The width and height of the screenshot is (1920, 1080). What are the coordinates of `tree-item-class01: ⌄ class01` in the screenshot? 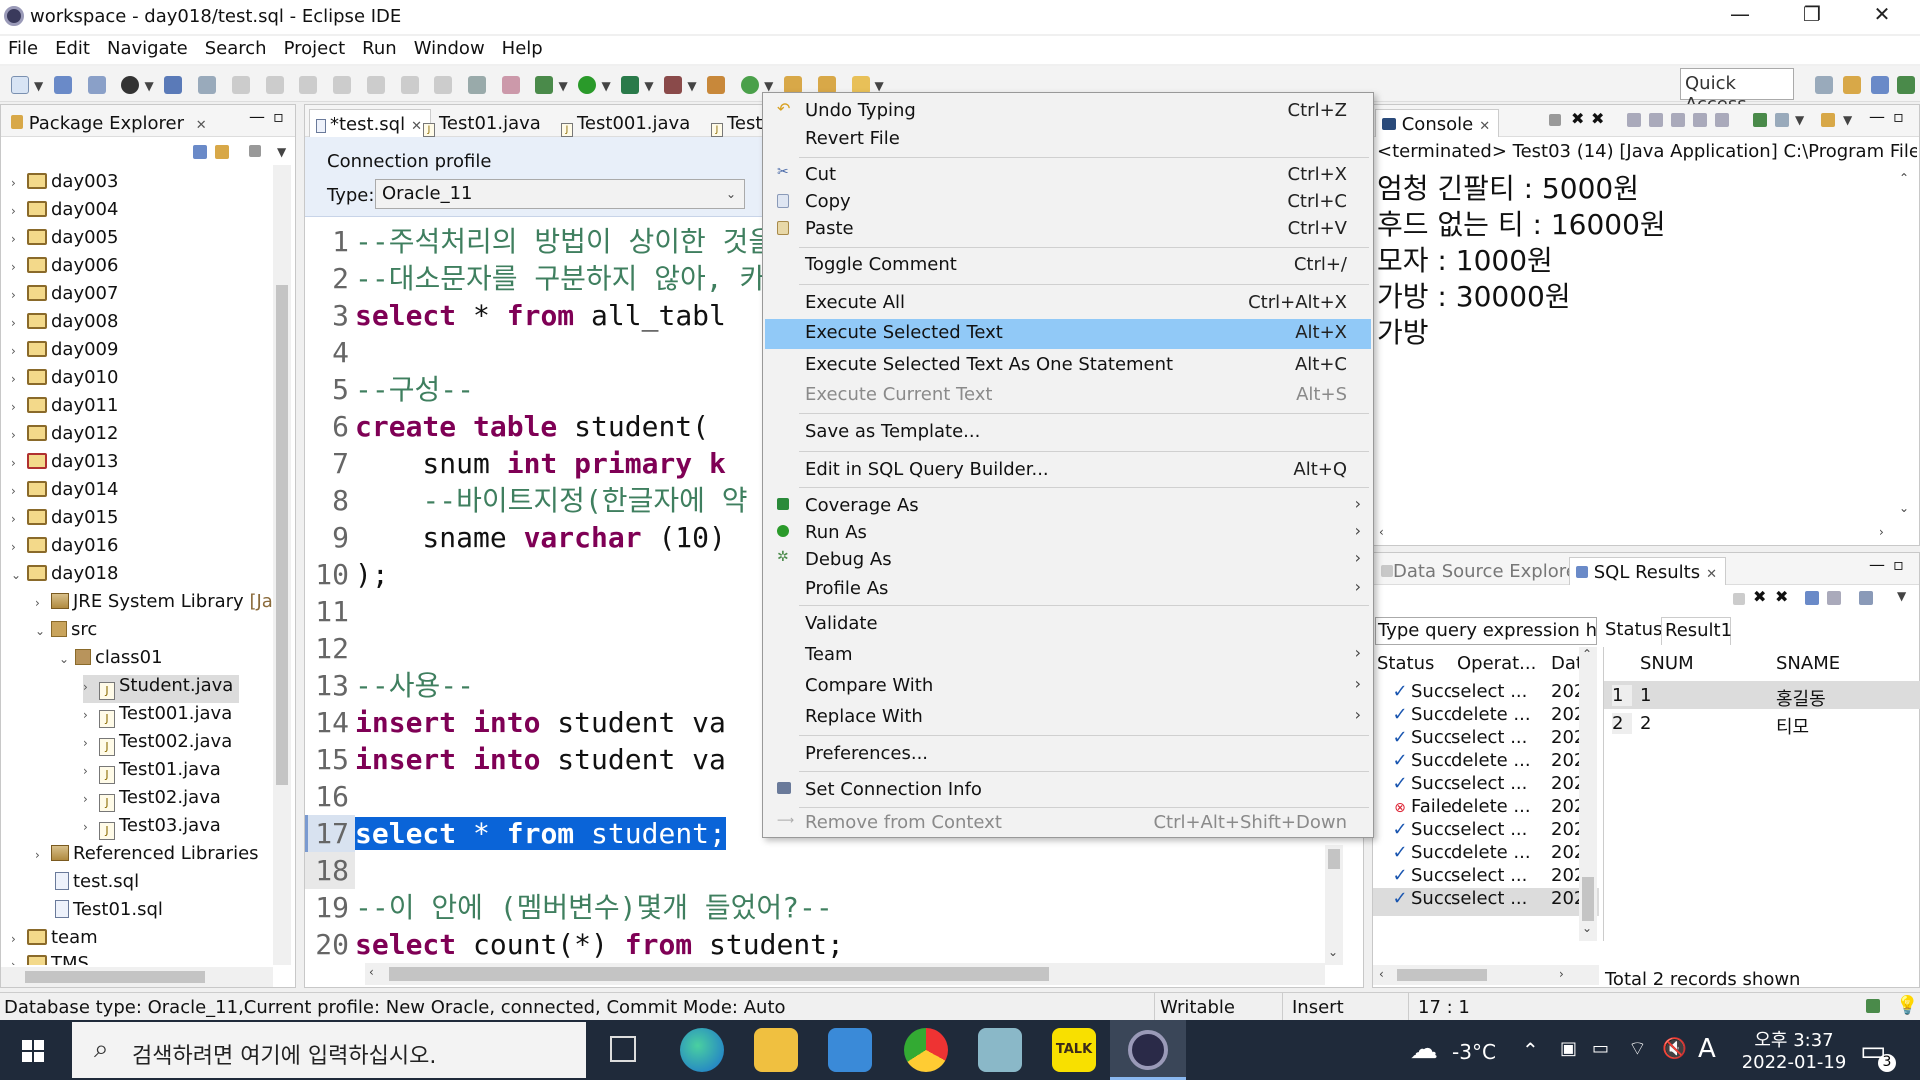 It's located at (111, 661).